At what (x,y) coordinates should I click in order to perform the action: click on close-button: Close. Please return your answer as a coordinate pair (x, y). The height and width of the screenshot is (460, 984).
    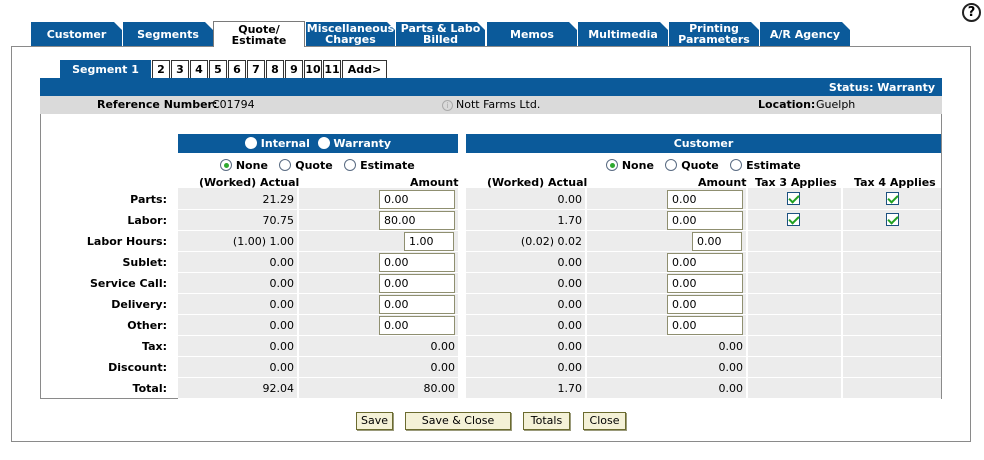
    Looking at the image, I should click on (604, 421).